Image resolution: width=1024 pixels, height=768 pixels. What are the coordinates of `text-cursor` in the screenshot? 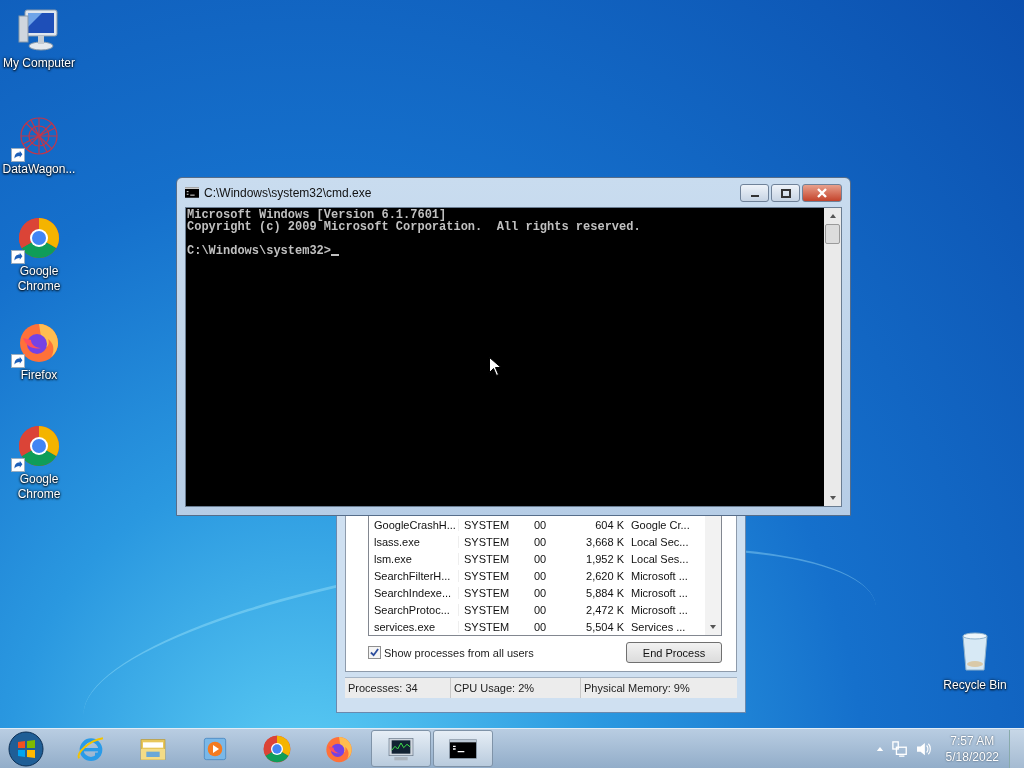 It's located at (335, 255).